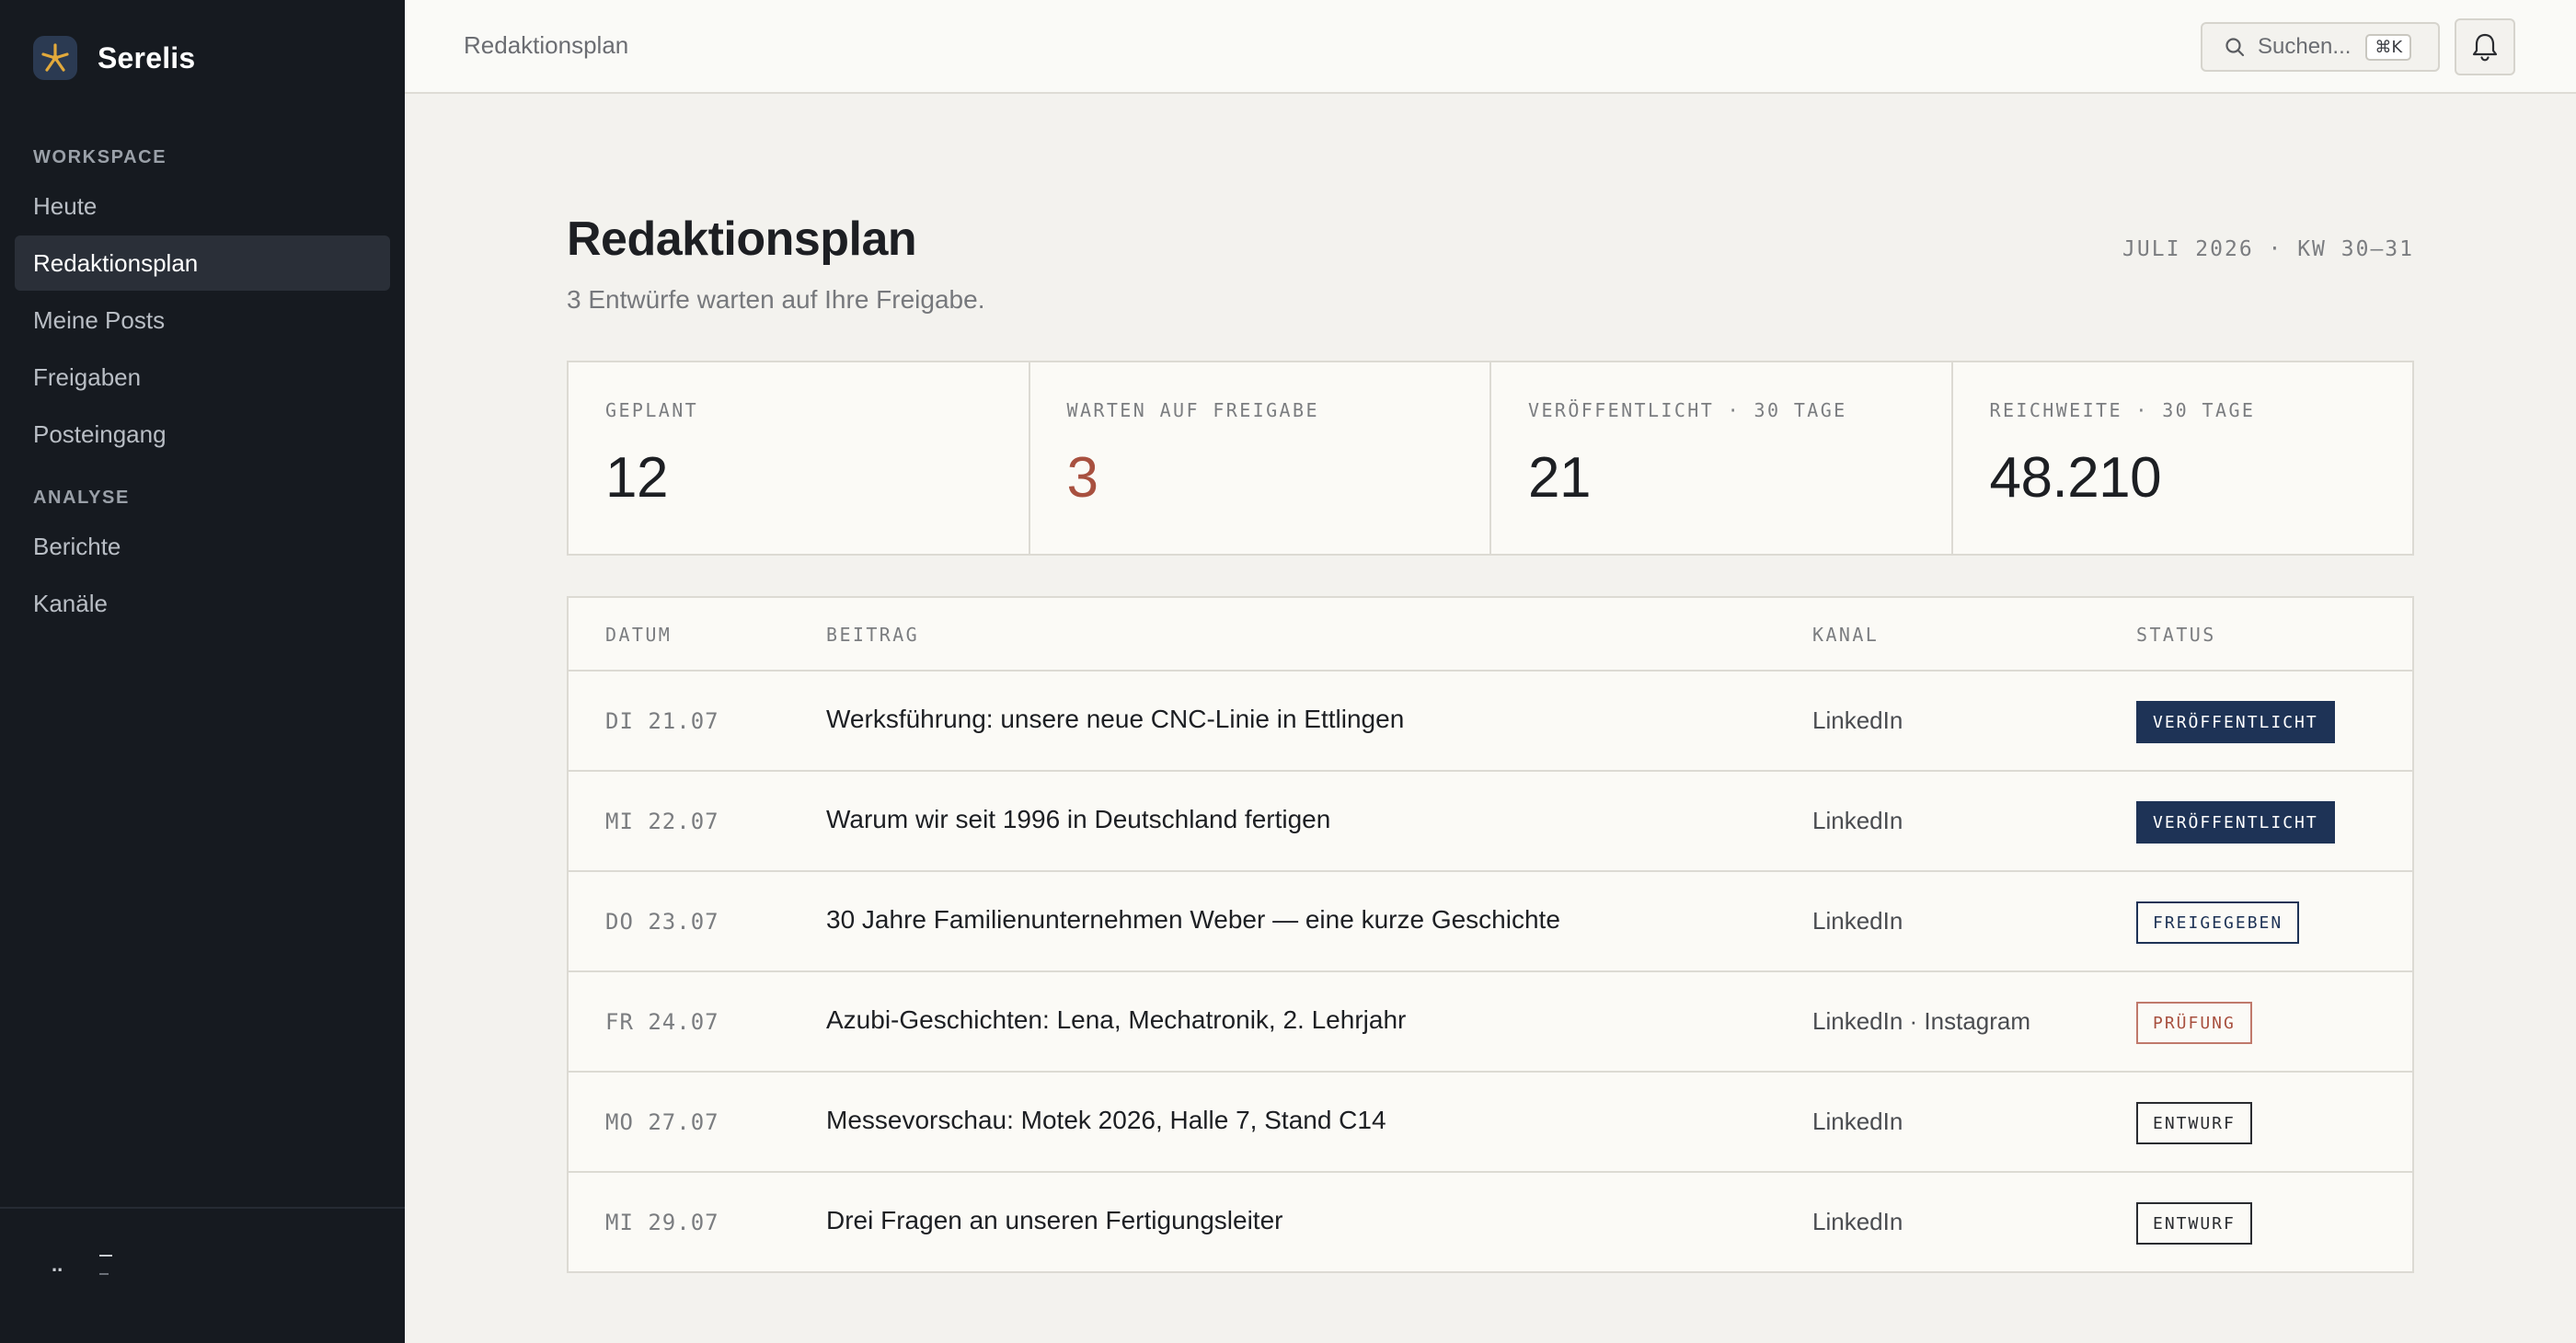 The image size is (2576, 1343). Describe the element at coordinates (2235, 47) in the screenshot. I see `search-icon` at that location.